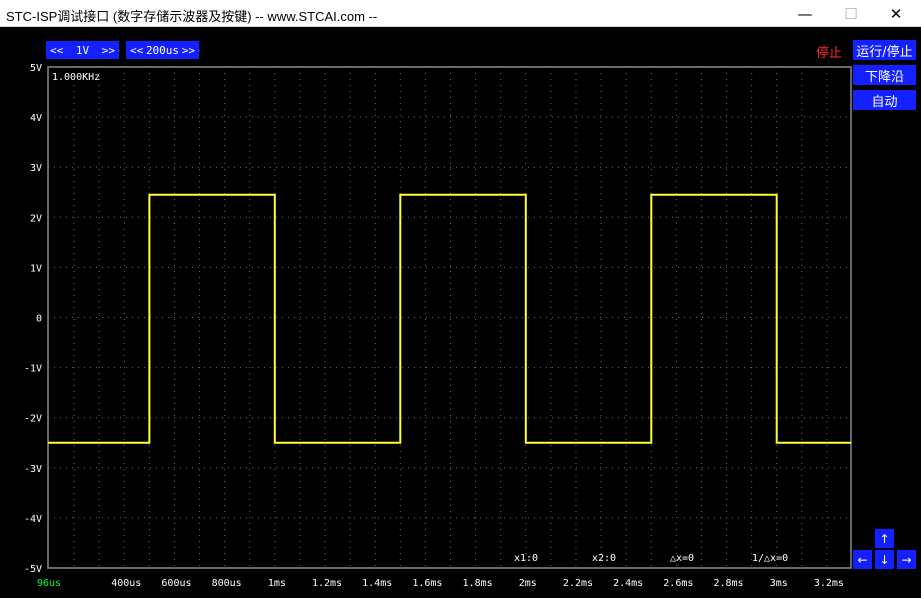 The width and height of the screenshot is (921, 598). I want to click on x-tick-label: 1ms, so click(277, 583).